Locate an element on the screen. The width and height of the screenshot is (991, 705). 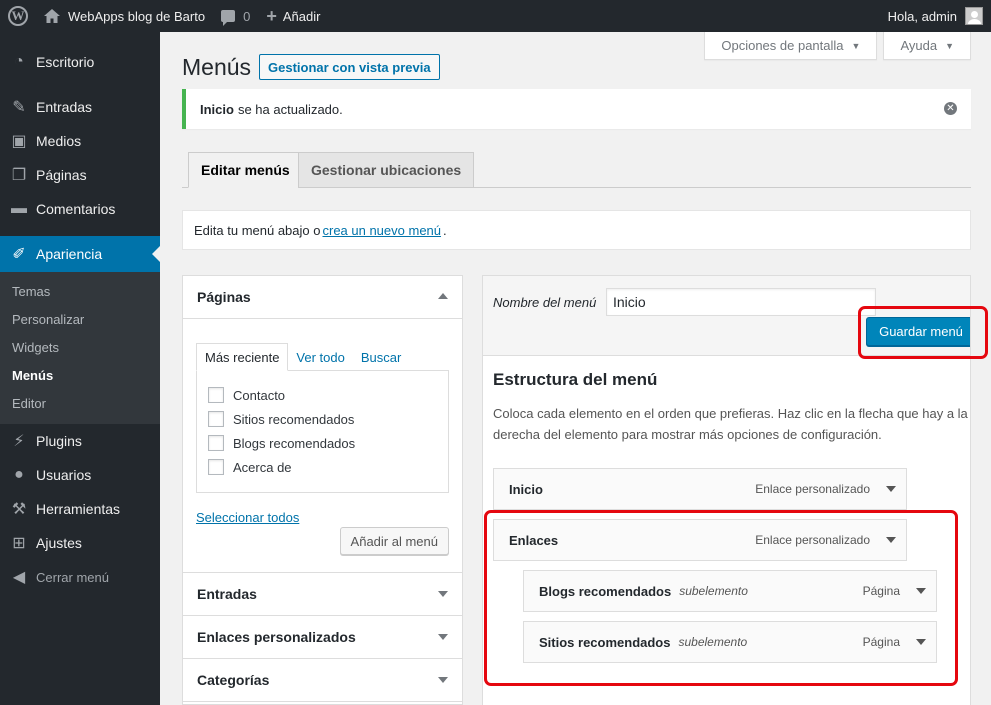
tools-icon: ⚒ is located at coordinates (19, 509).